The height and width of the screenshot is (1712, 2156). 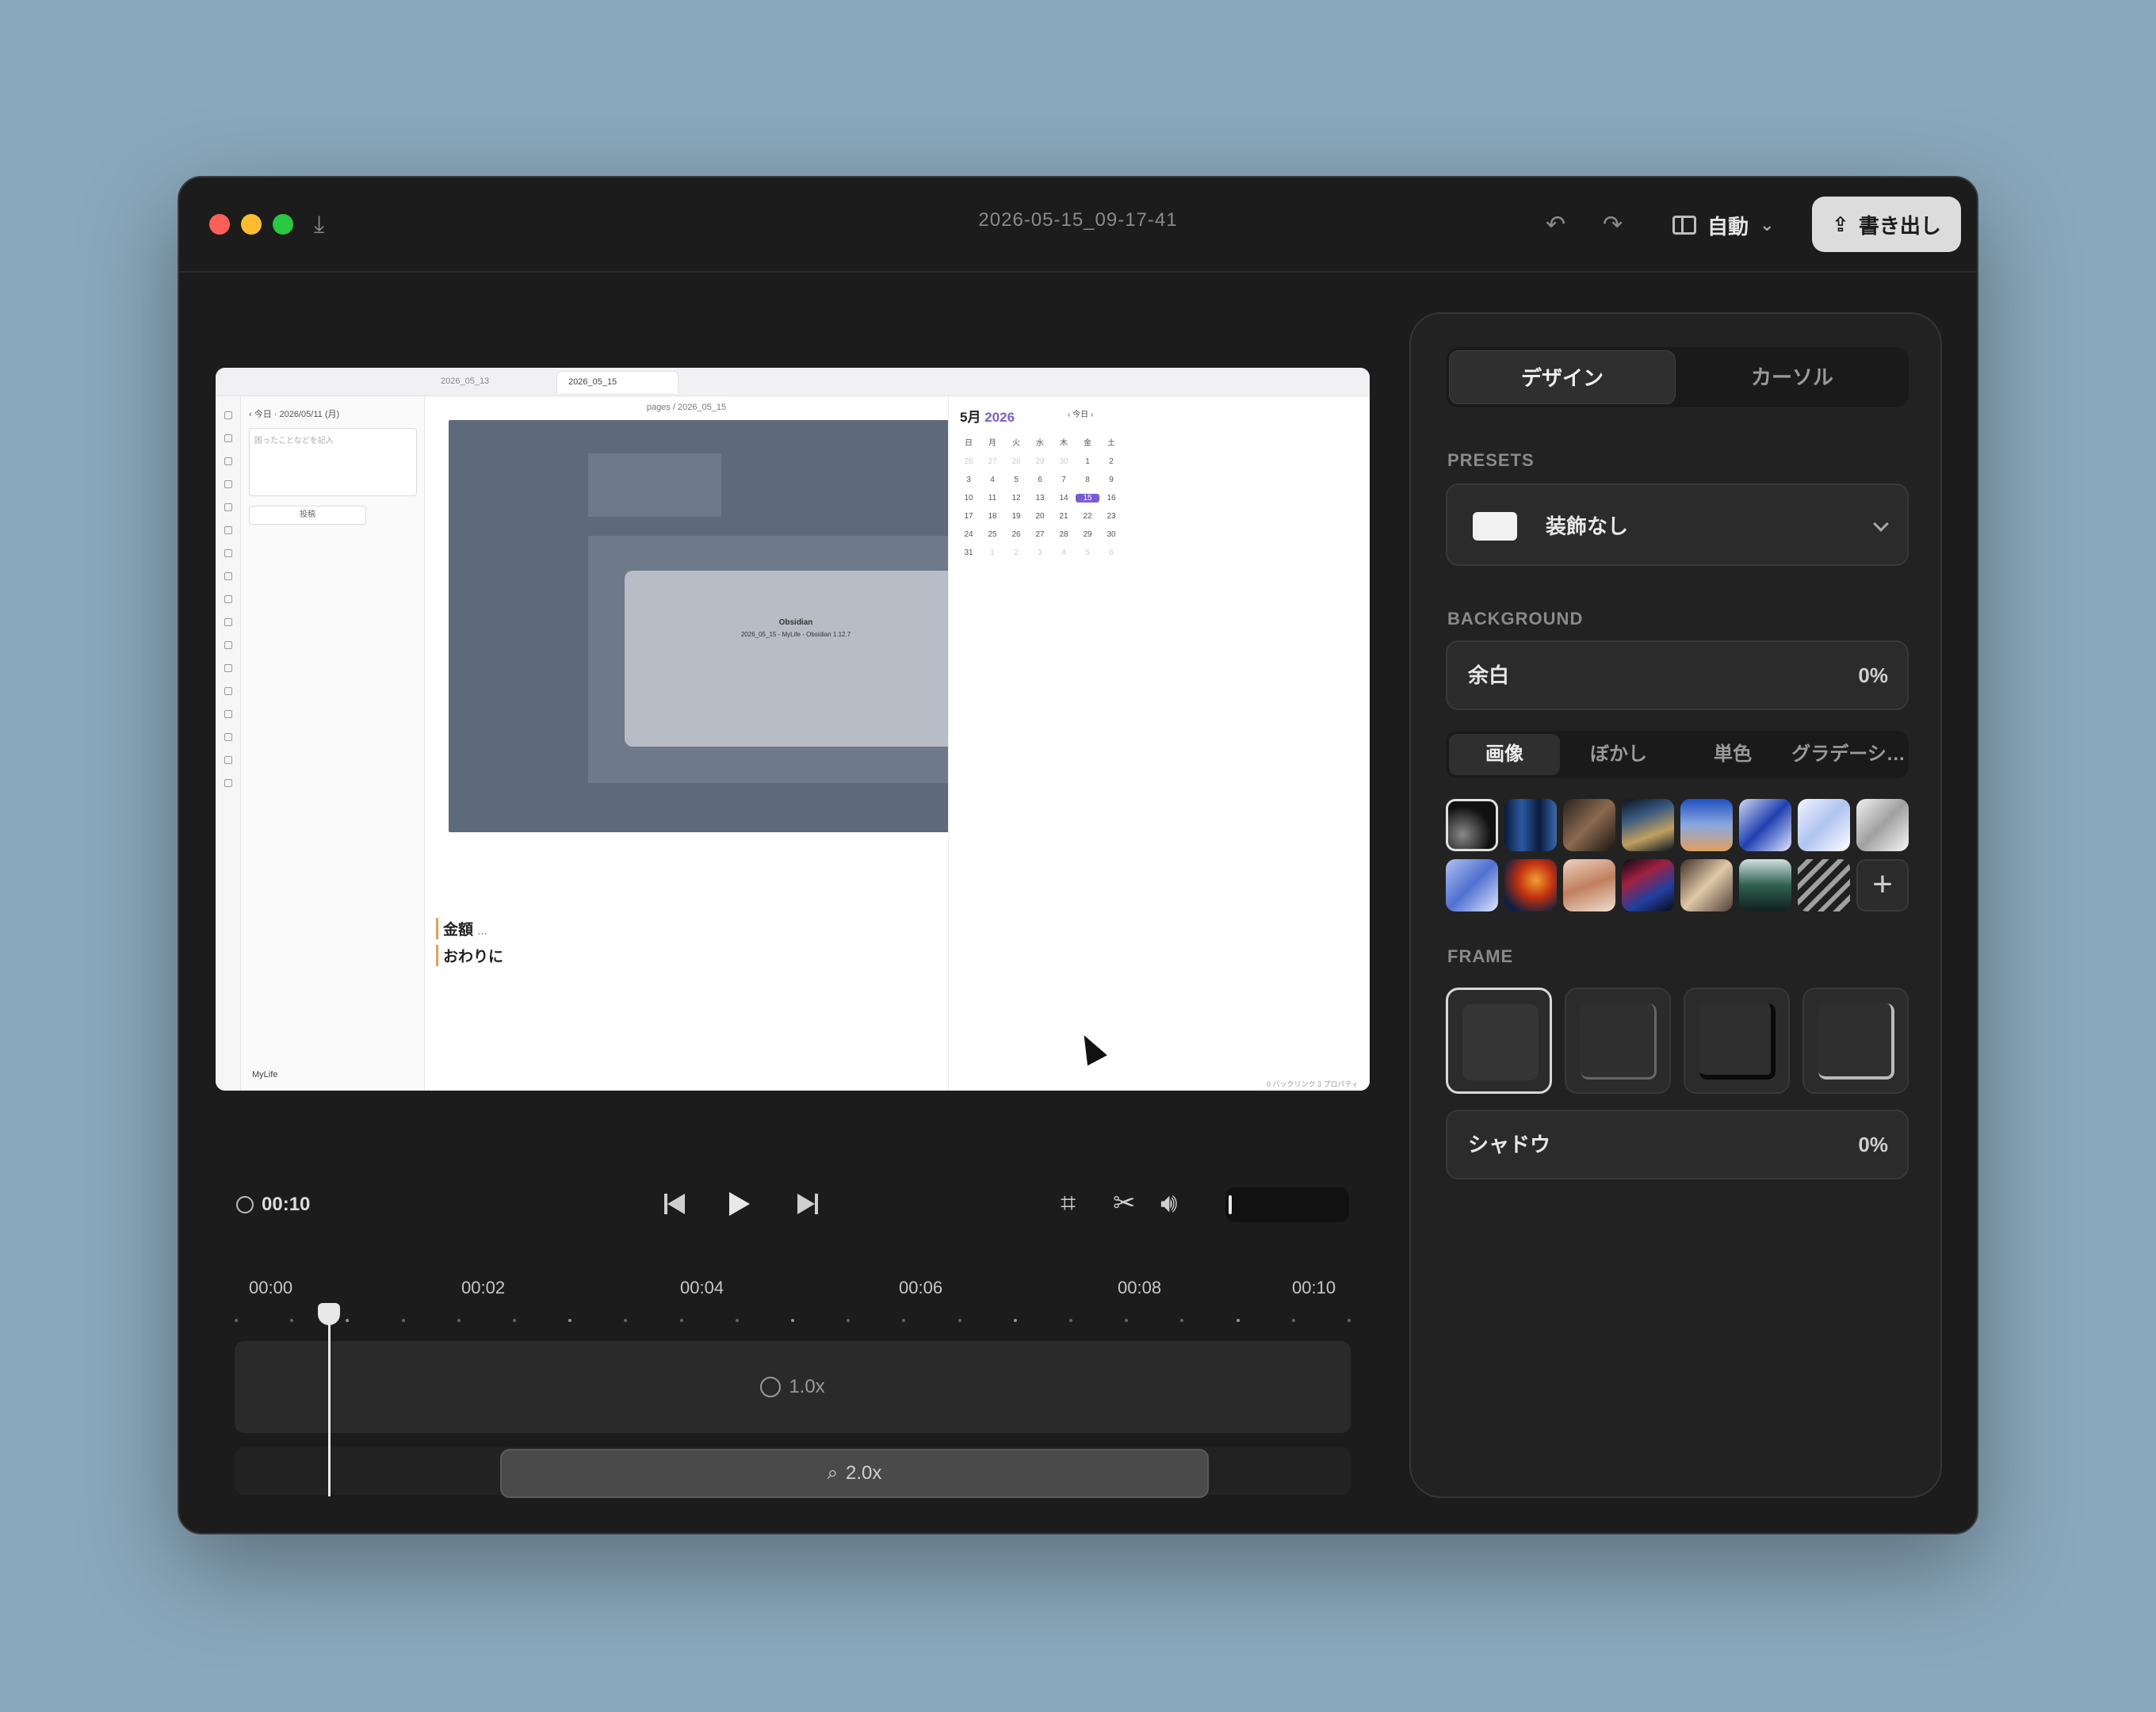 What do you see at coordinates (1684, 225) in the screenshot?
I see `layout-icon` at bounding box center [1684, 225].